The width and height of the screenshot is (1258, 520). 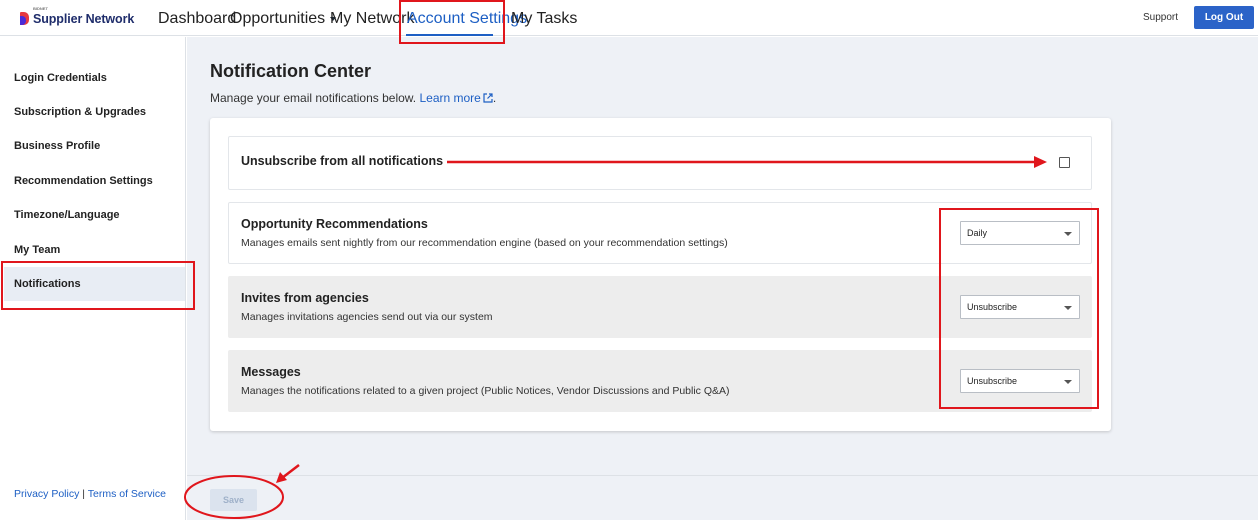 What do you see at coordinates (449, 35) in the screenshot?
I see `active-tab-indicator` at bounding box center [449, 35].